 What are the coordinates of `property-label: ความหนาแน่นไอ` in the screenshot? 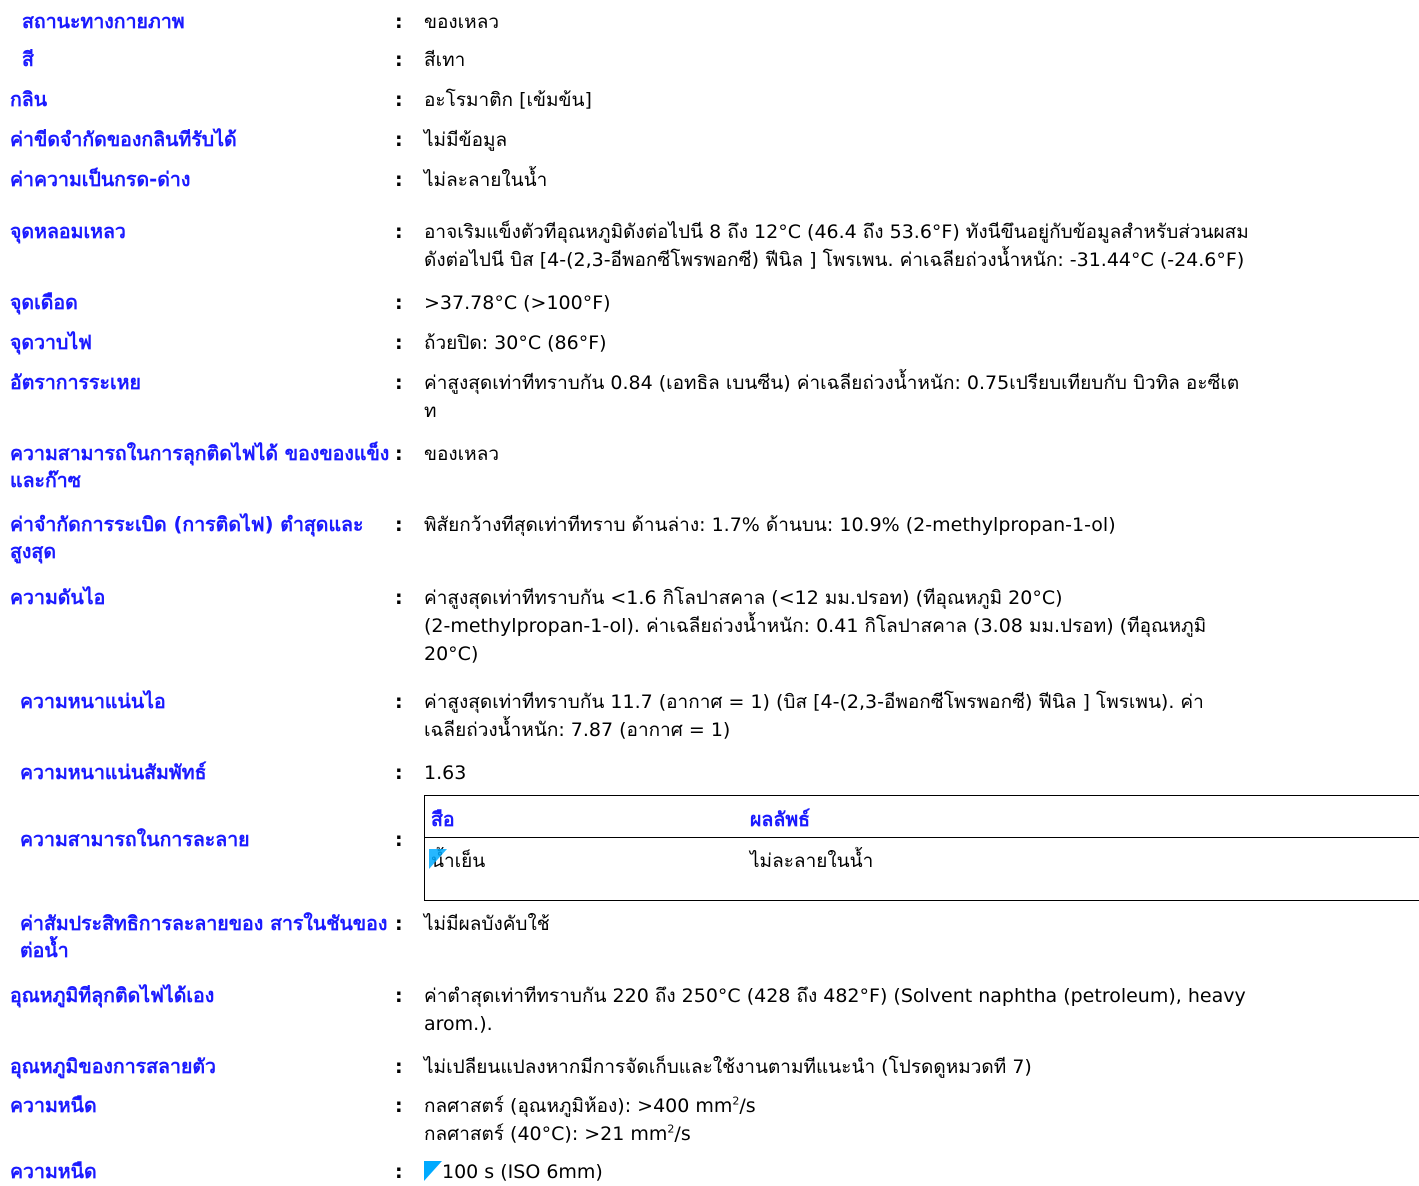 It's located at (93, 701).